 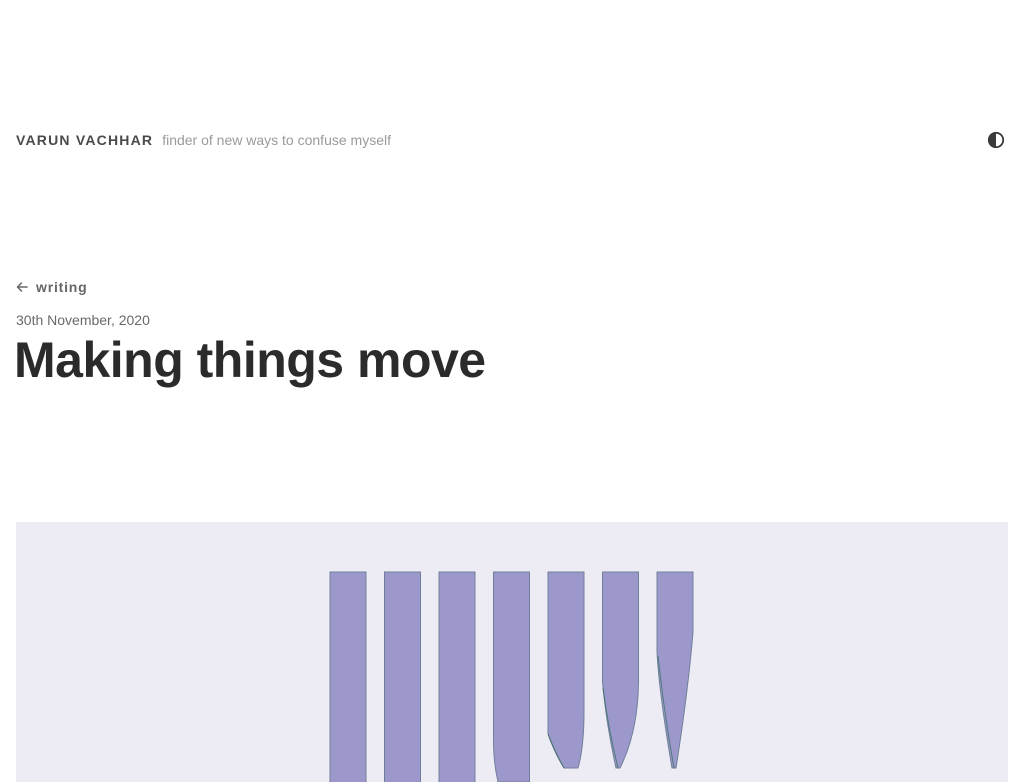 I want to click on back-to-writing-link: writing, so click(x=51, y=287).